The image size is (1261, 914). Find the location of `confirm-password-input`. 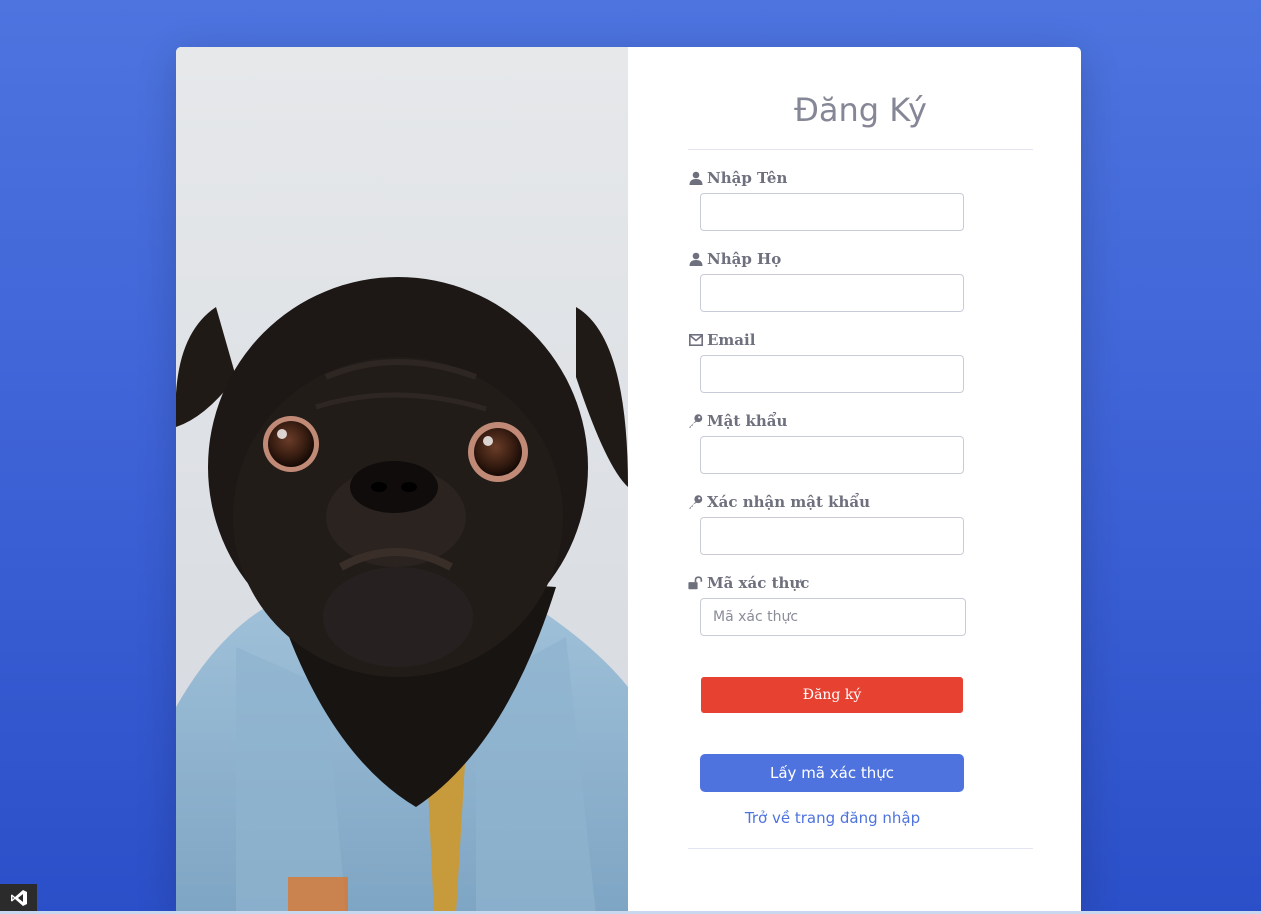

confirm-password-input is located at coordinates (832, 536).